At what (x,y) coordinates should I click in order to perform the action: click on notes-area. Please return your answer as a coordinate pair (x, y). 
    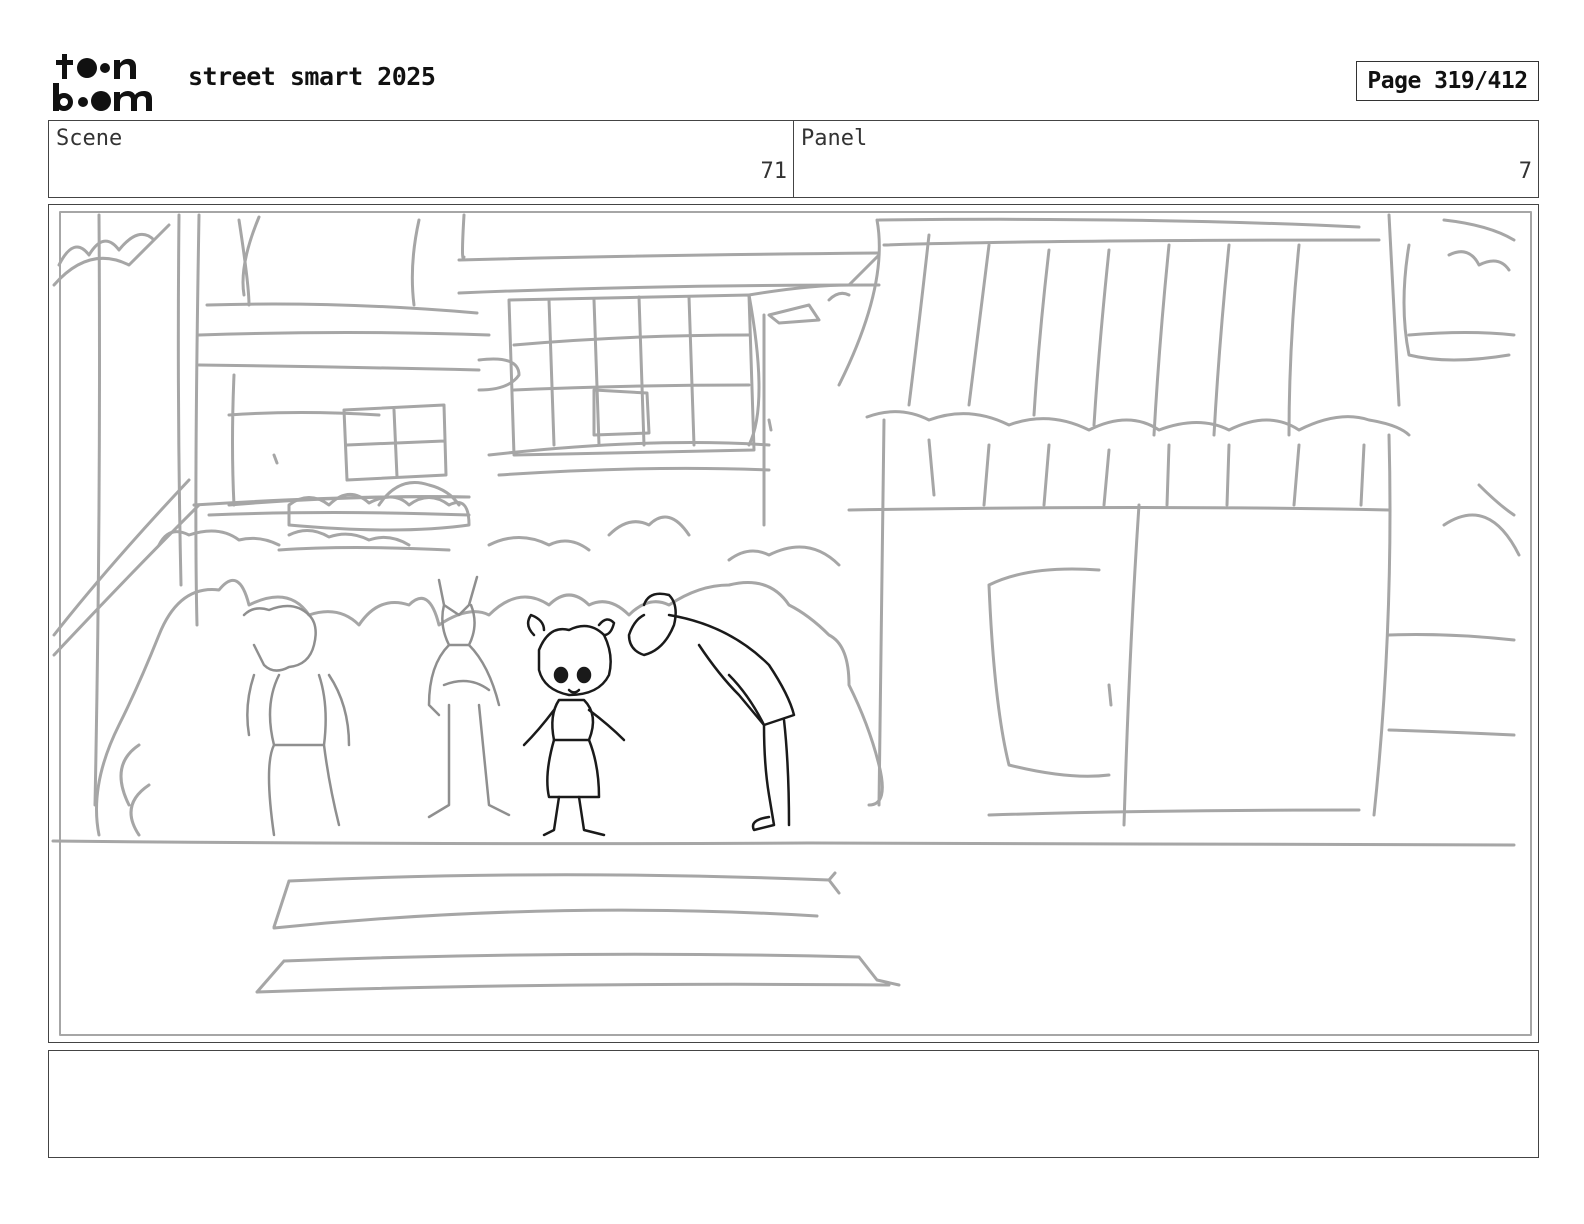
    Looking at the image, I should click on (793, 1104).